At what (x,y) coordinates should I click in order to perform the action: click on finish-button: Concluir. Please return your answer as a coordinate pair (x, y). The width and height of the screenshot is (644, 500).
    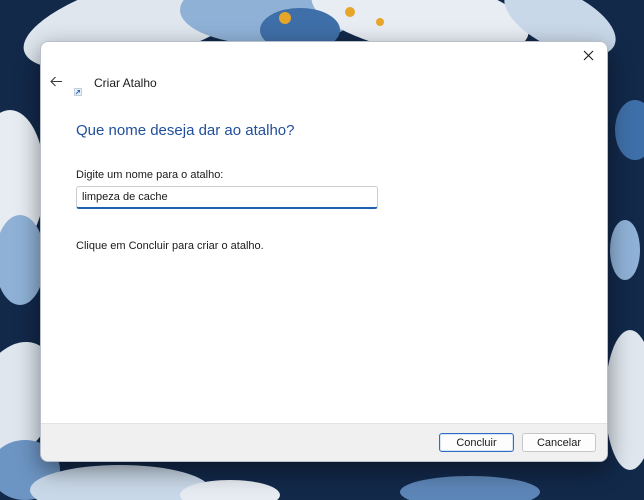
    Looking at the image, I should click on (476, 442).